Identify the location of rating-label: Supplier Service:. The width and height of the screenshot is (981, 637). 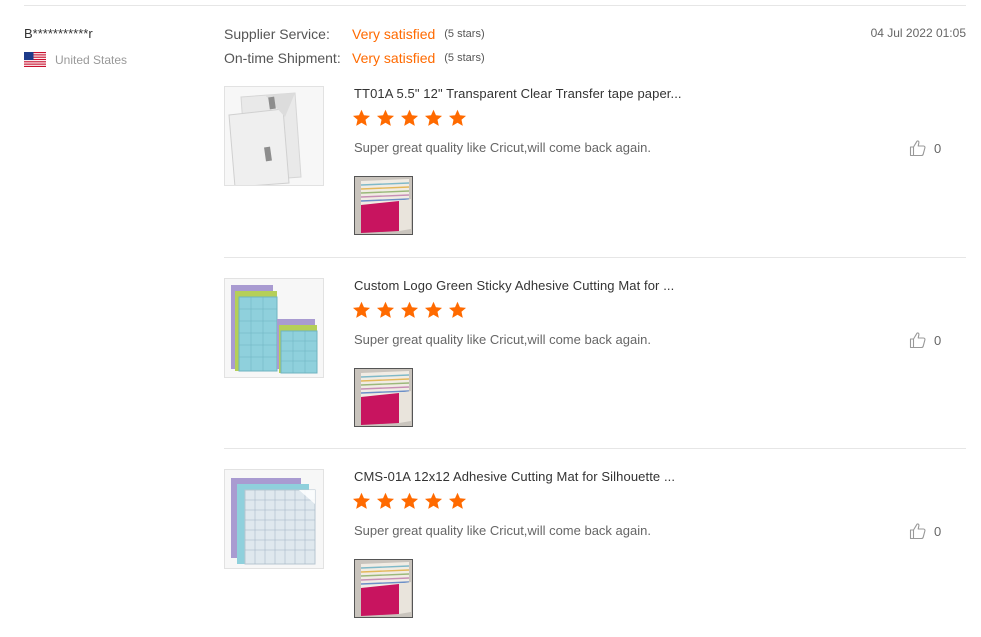
(277, 34).